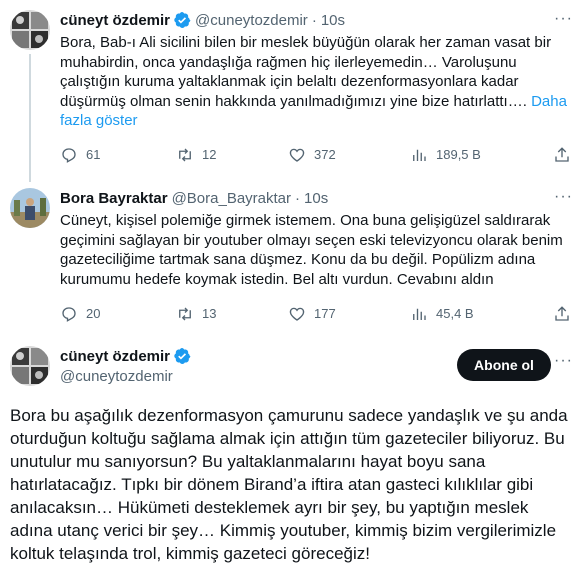 Image resolution: width=585 pixels, height=582 pixels. I want to click on retweet-button: 12, so click(196, 155).